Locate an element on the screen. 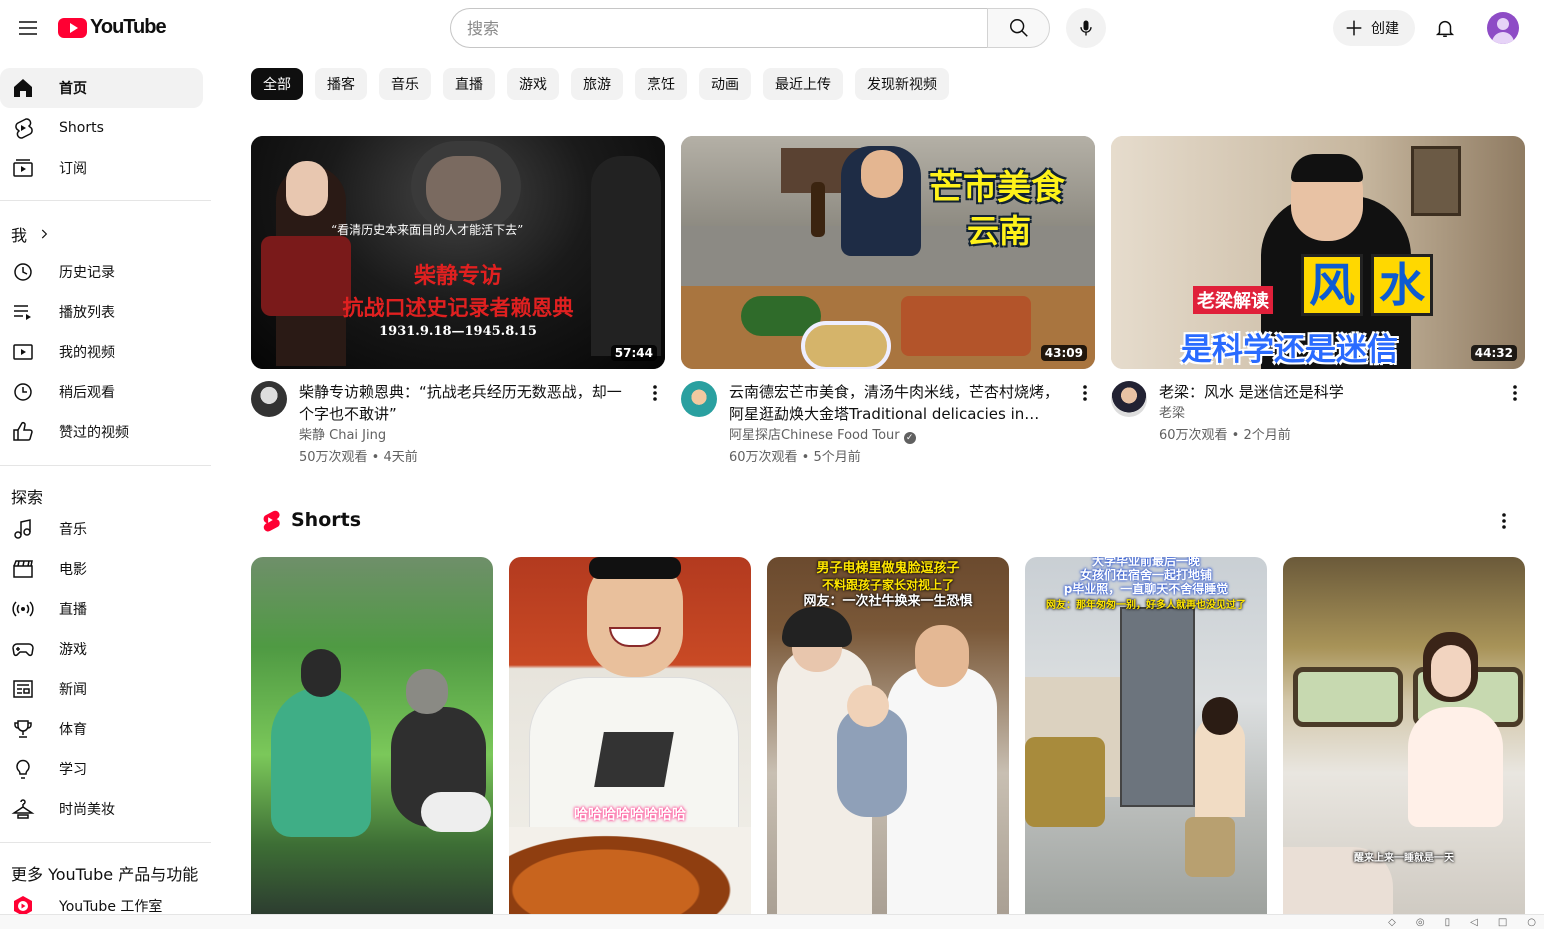 This screenshot has width=1544, height=929. create-button: 创建 is located at coordinates (1374, 28).